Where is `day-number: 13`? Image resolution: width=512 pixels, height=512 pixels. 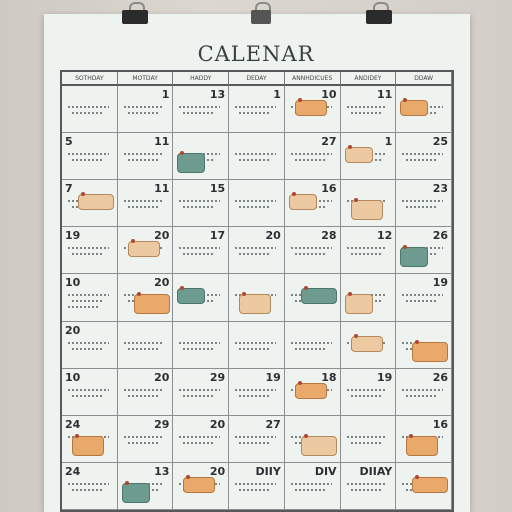
day-number: 13 is located at coordinates (162, 471).